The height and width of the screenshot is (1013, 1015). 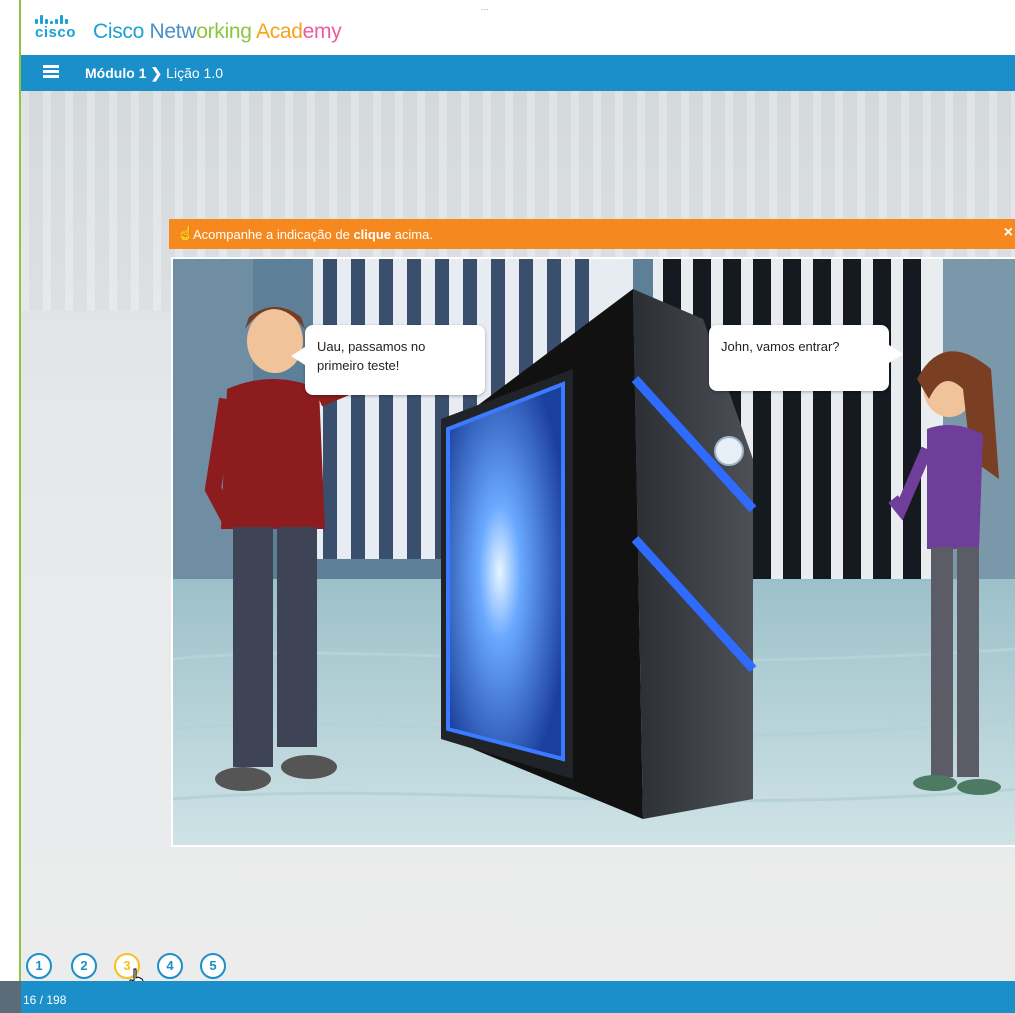 I want to click on speech-bubble-left: Uau, passamos no primeiro teste!, so click(x=388, y=360).